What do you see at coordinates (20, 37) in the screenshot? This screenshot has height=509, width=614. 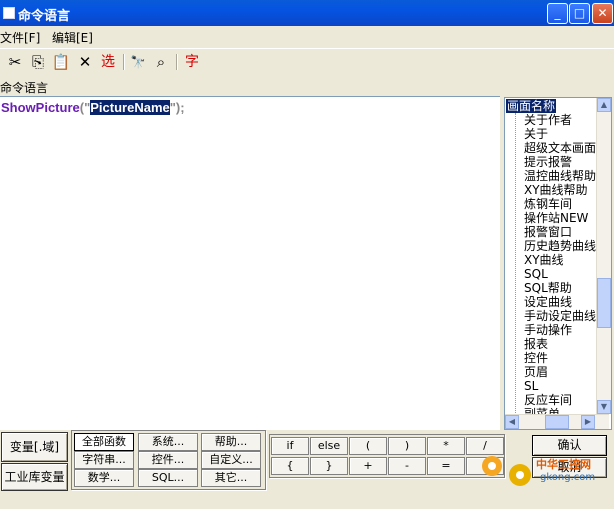 I see `menu-file: 文件[F]` at bounding box center [20, 37].